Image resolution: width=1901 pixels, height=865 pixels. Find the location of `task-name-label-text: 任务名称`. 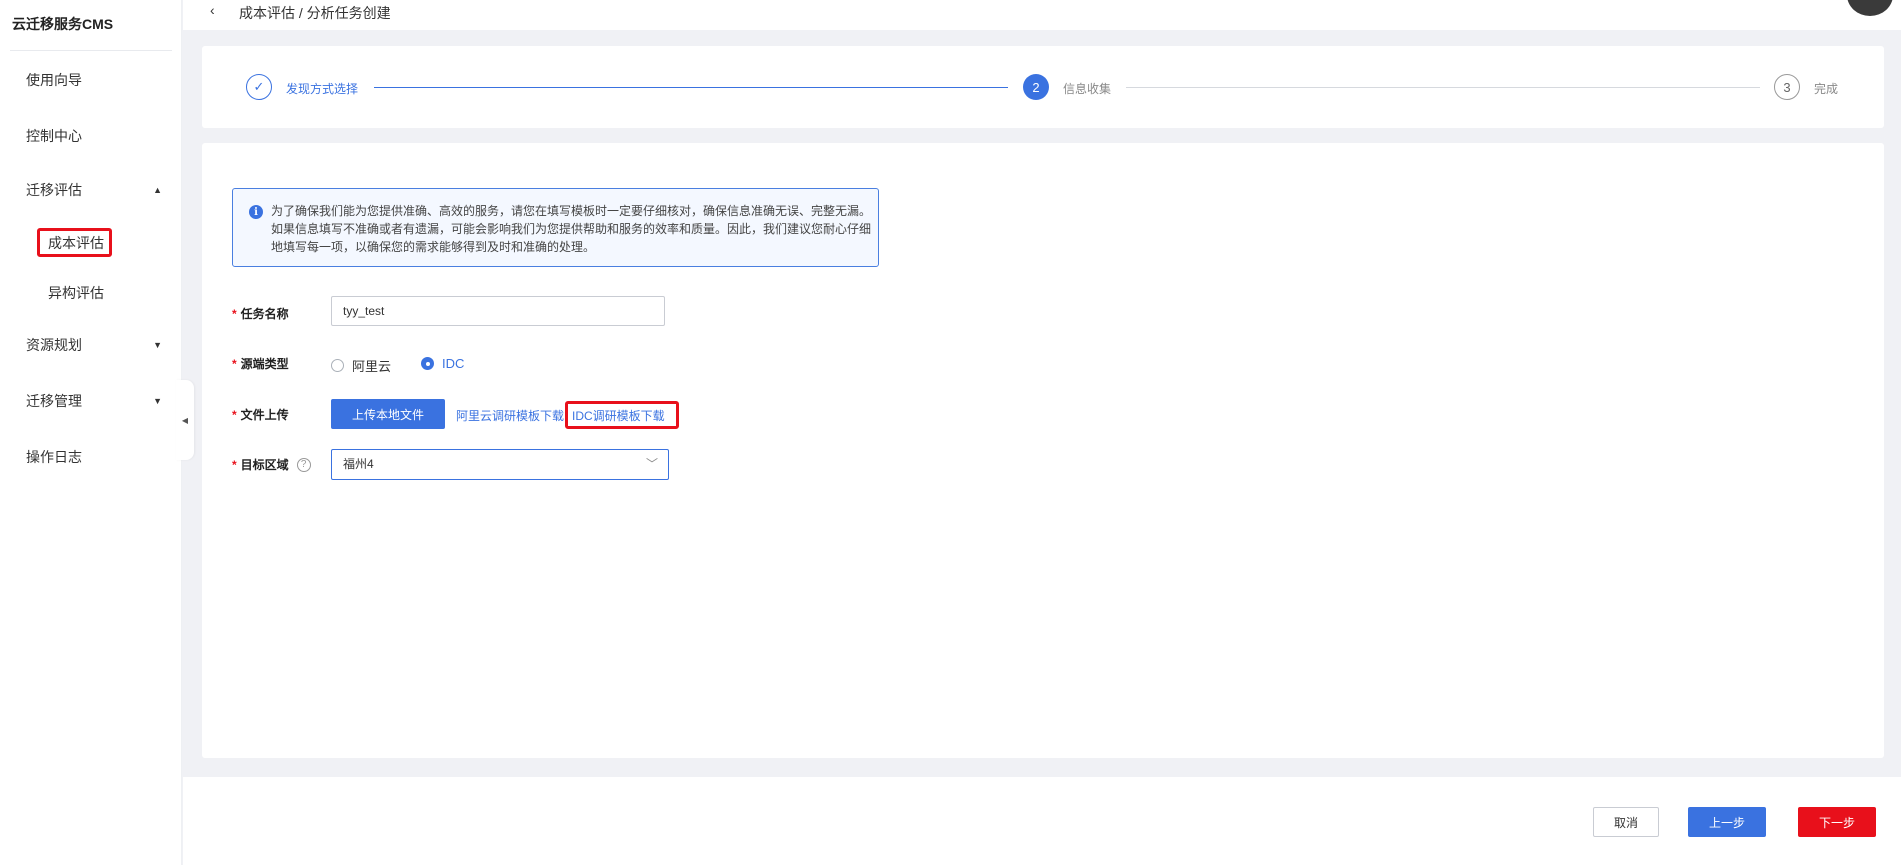

task-name-label-text: 任务名称 is located at coordinates (264, 314).